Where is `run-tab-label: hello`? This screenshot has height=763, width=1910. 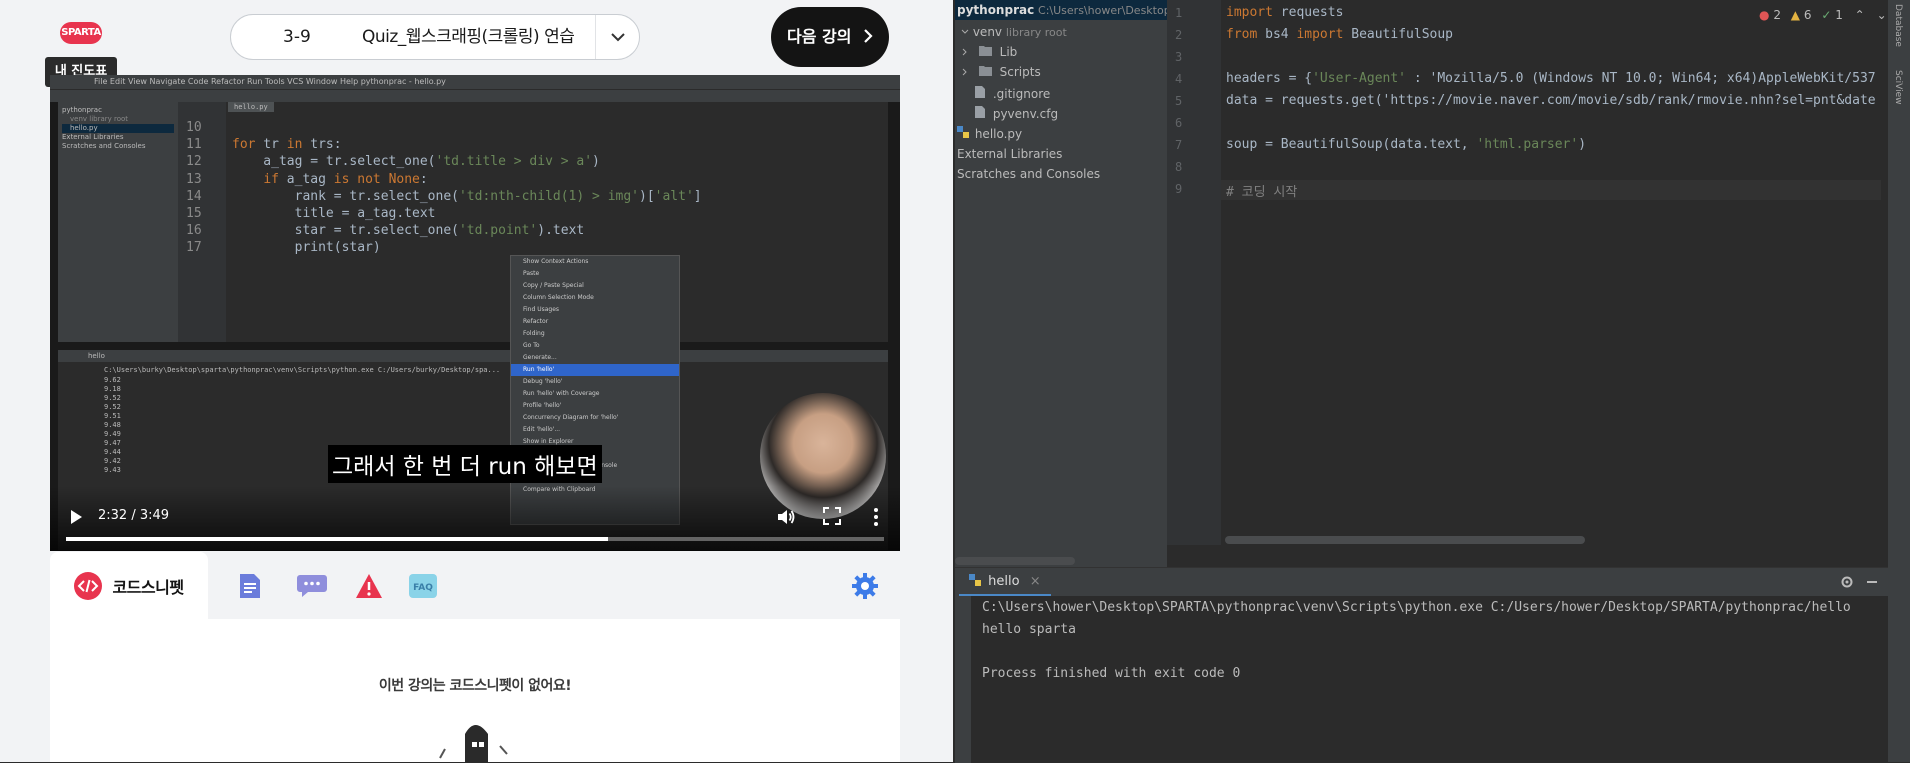
run-tab-label: hello is located at coordinates (1004, 581).